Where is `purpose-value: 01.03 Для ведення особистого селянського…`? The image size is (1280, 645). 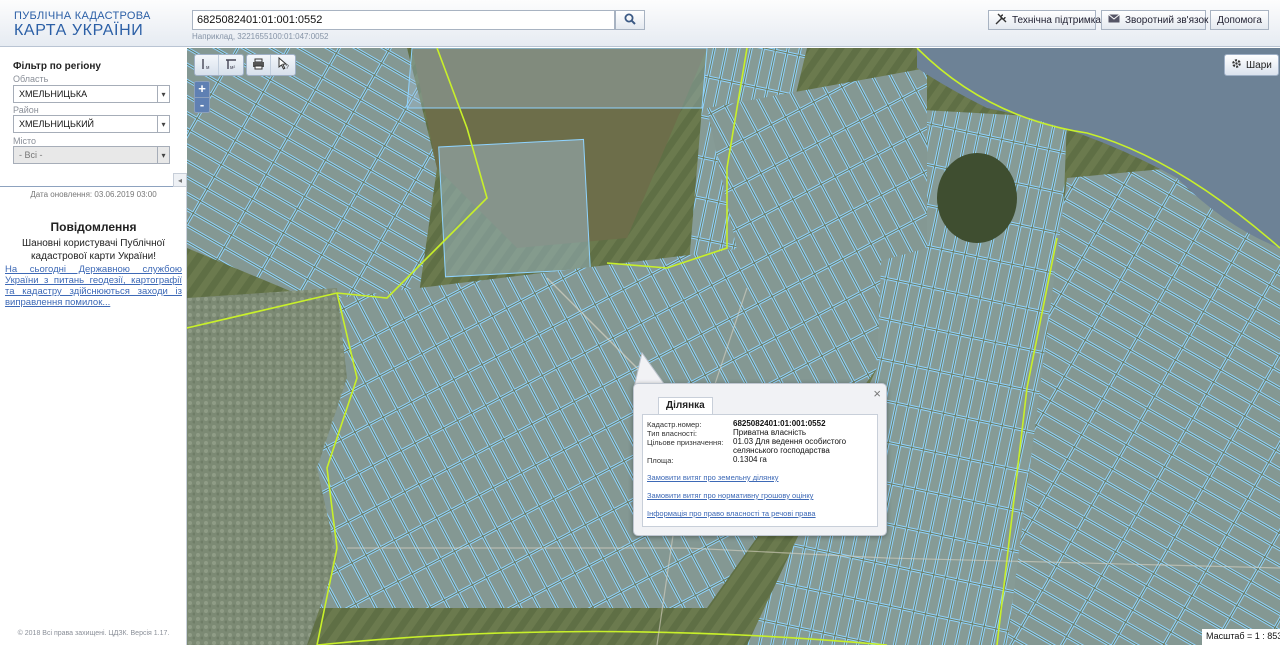
purpose-value: 01.03 Для ведення особистого селянського… is located at coordinates (790, 446).